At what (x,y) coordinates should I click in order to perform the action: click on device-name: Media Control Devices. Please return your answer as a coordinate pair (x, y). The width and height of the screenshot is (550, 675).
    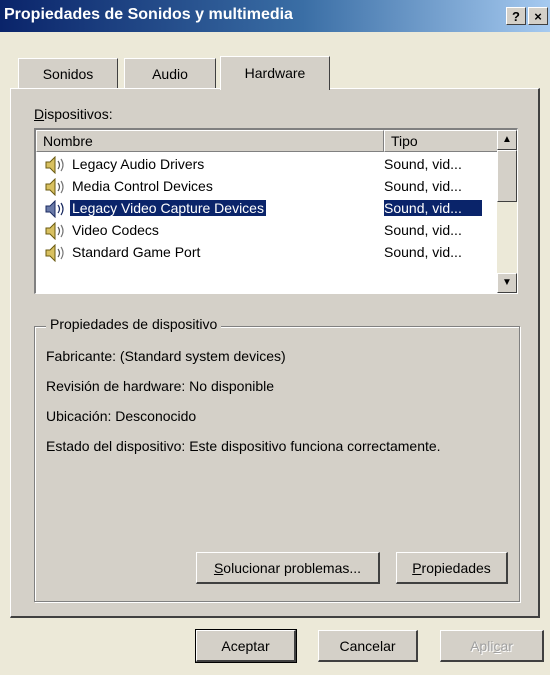
    Looking at the image, I should click on (142, 186).